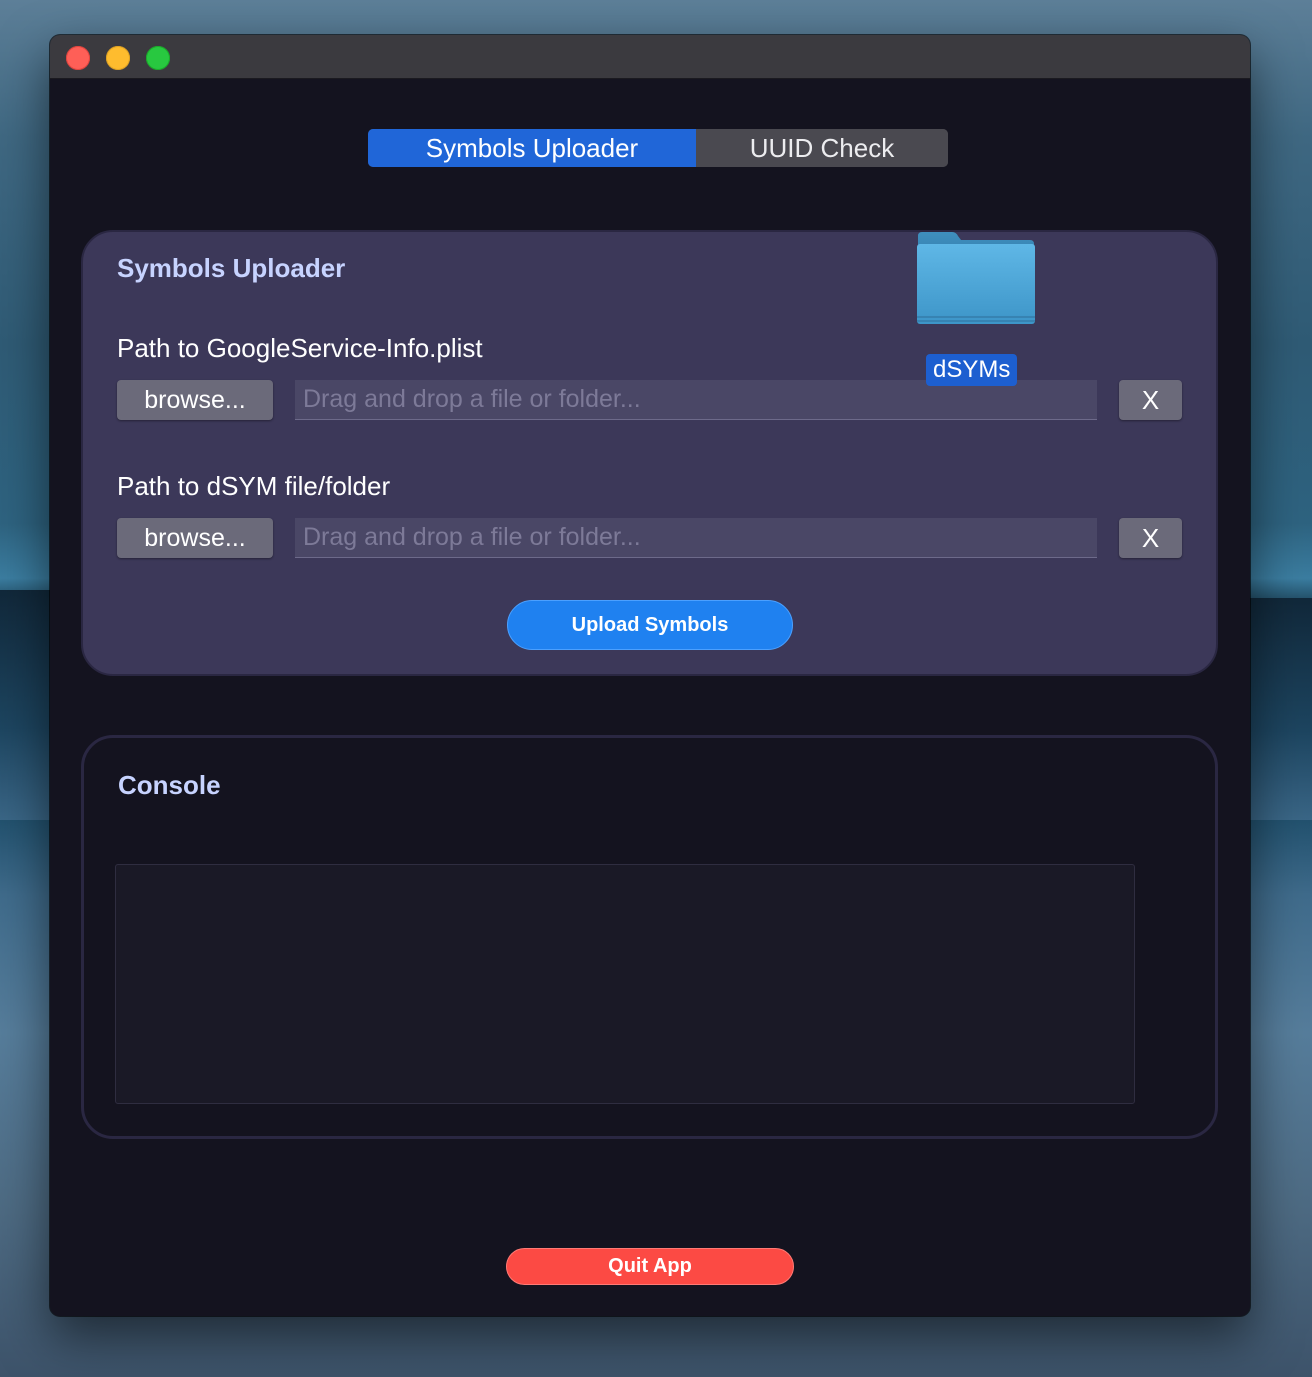  I want to click on tab-uuid-check: UUID Check, so click(822, 148).